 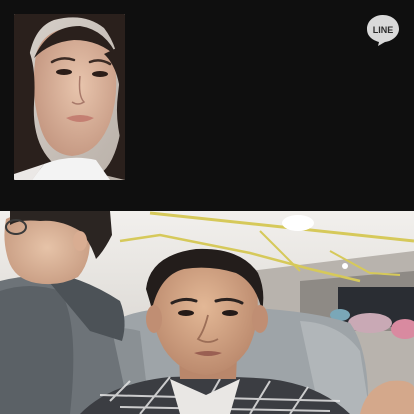 I want to click on line-logo: LINE, so click(x=383, y=30).